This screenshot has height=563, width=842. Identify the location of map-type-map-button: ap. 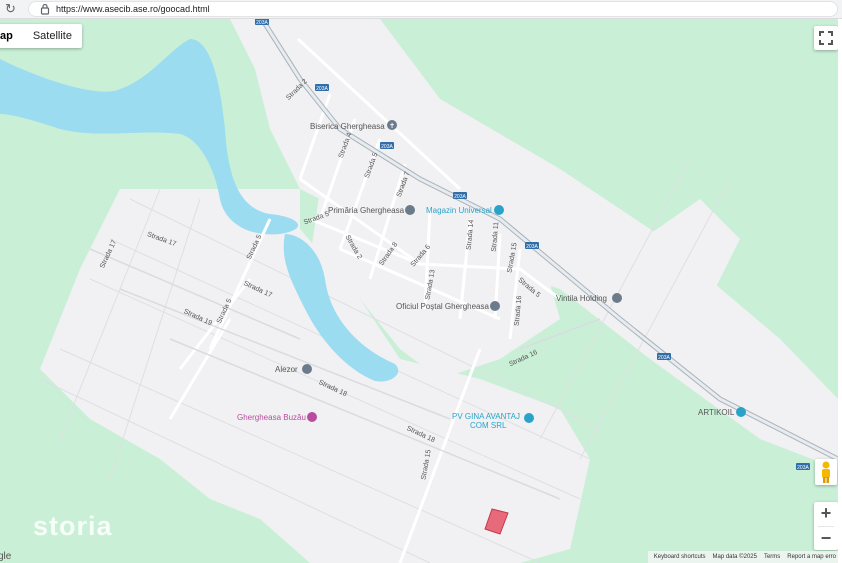
(11, 36).